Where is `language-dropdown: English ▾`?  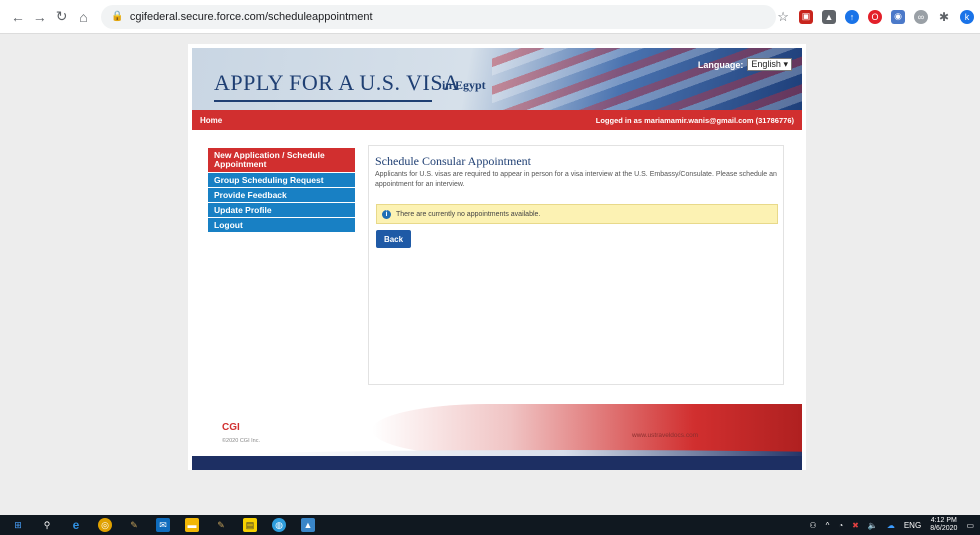 language-dropdown: English ▾ is located at coordinates (769, 64).